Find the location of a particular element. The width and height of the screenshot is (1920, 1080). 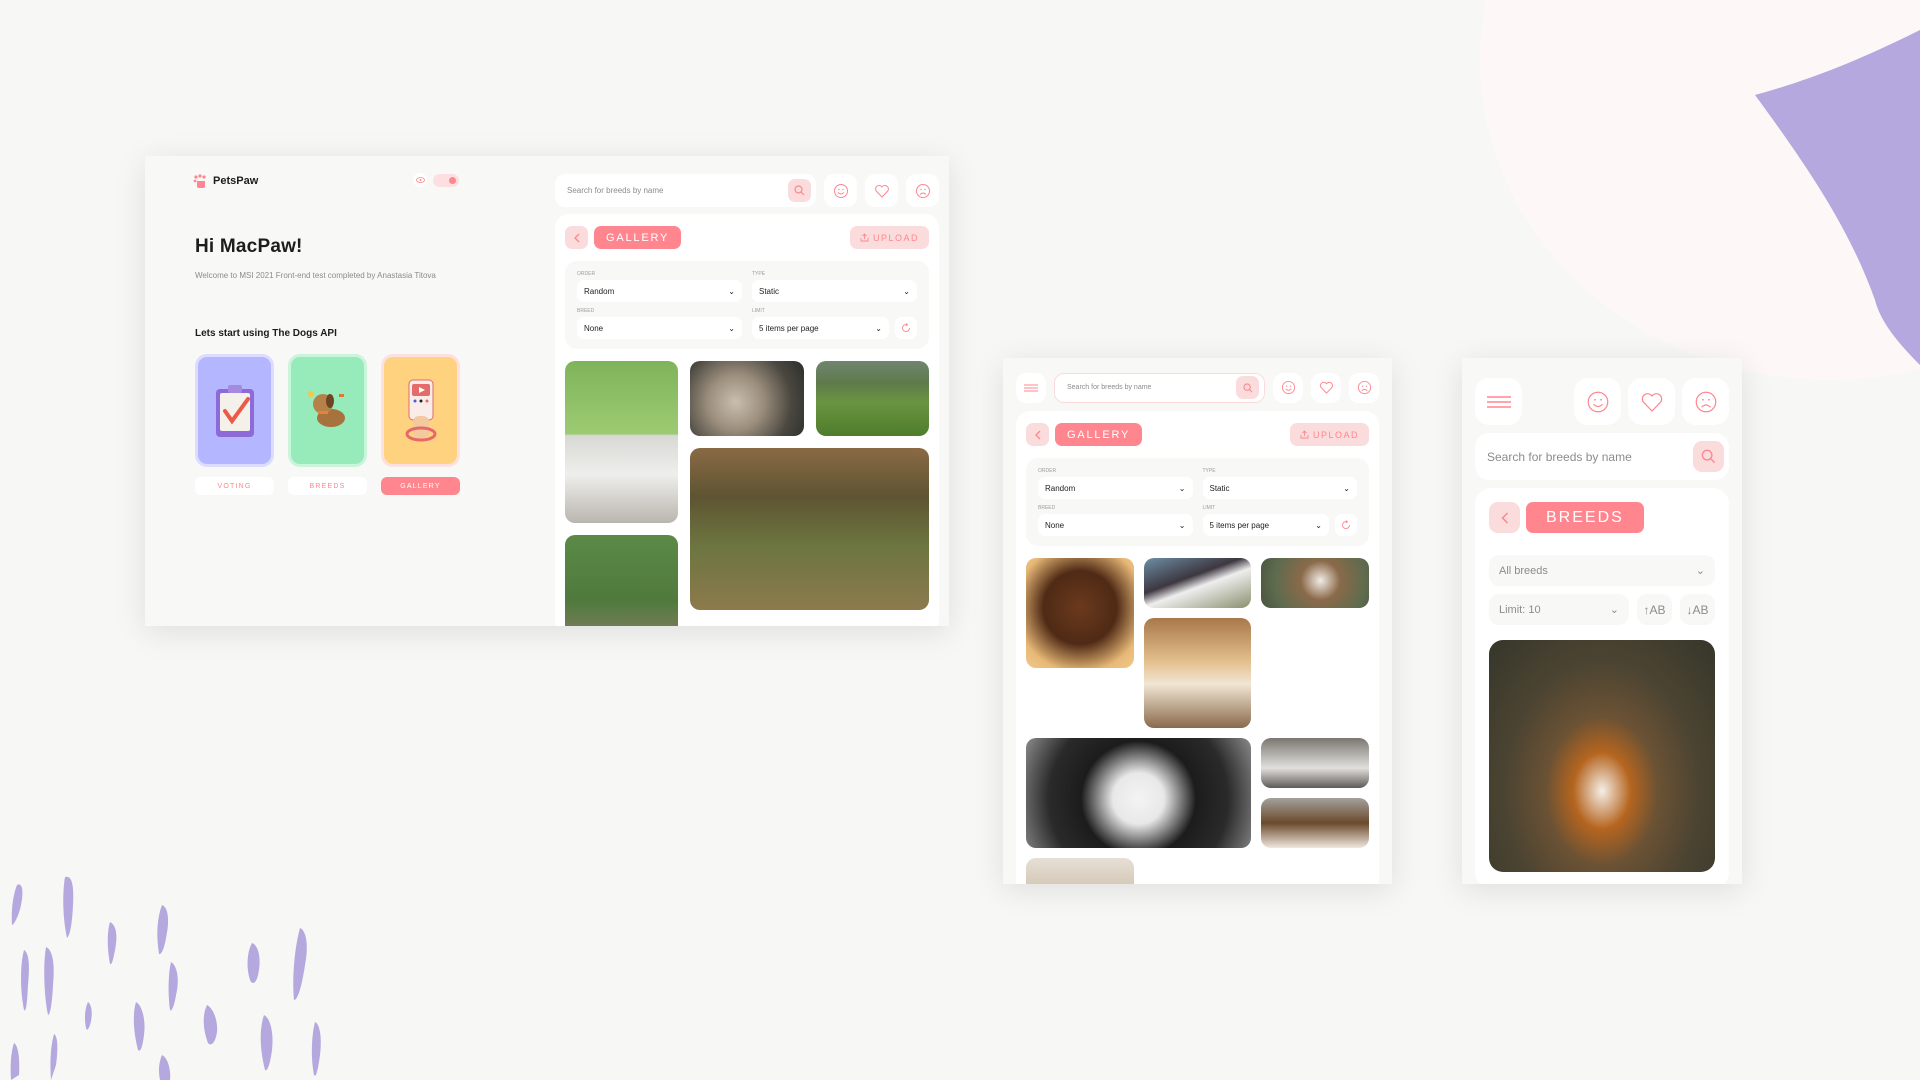

nav-button-voting: VOTING is located at coordinates (234, 486).